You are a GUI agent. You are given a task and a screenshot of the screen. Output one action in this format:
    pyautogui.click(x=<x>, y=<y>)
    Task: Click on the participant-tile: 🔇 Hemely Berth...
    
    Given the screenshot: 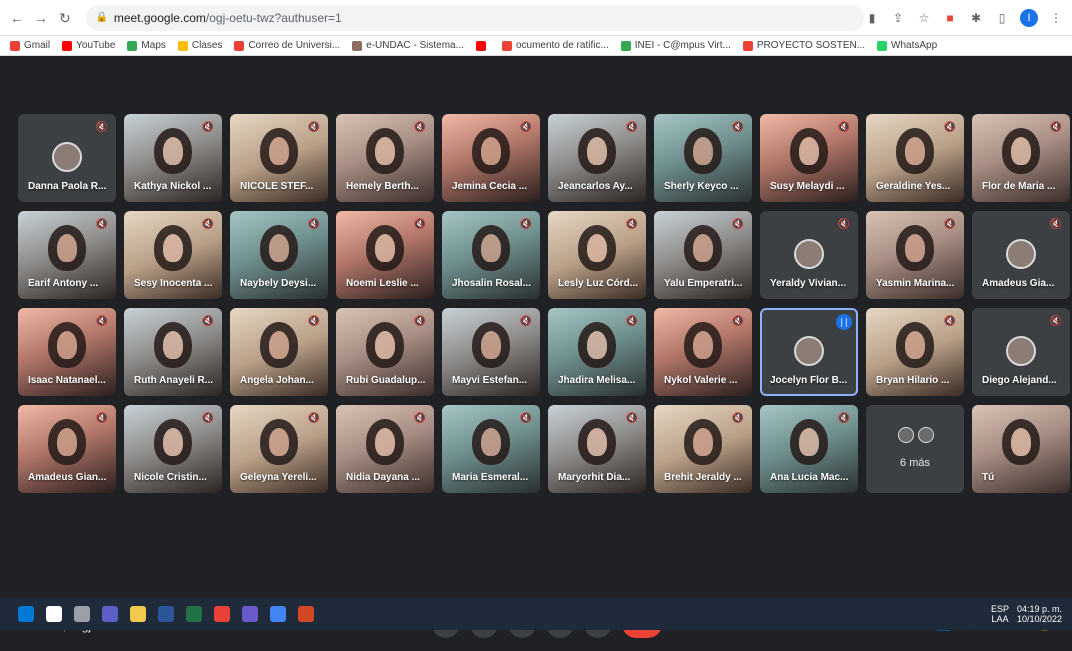 What is the action you would take?
    pyautogui.click(x=385, y=158)
    